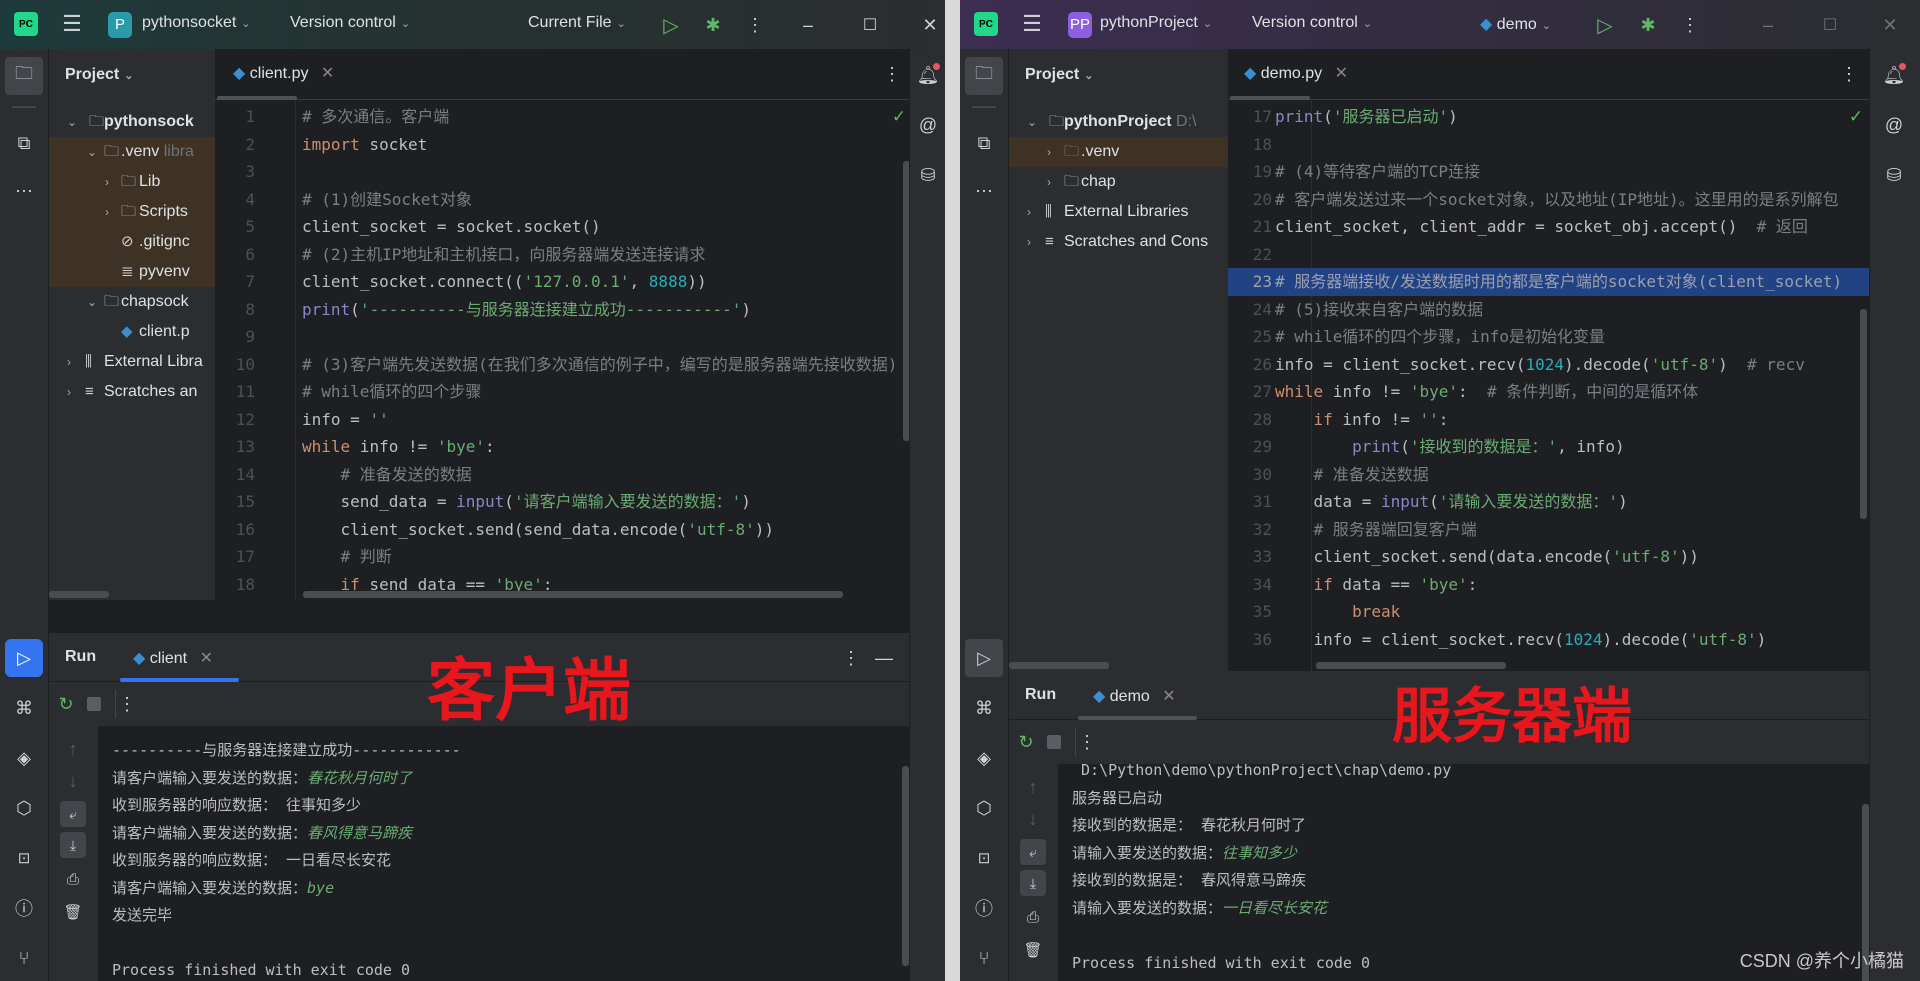 This screenshot has height=981, width=1920. What do you see at coordinates (132, 272) in the screenshot?
I see `tree-item: ≣ pyvenv` at bounding box center [132, 272].